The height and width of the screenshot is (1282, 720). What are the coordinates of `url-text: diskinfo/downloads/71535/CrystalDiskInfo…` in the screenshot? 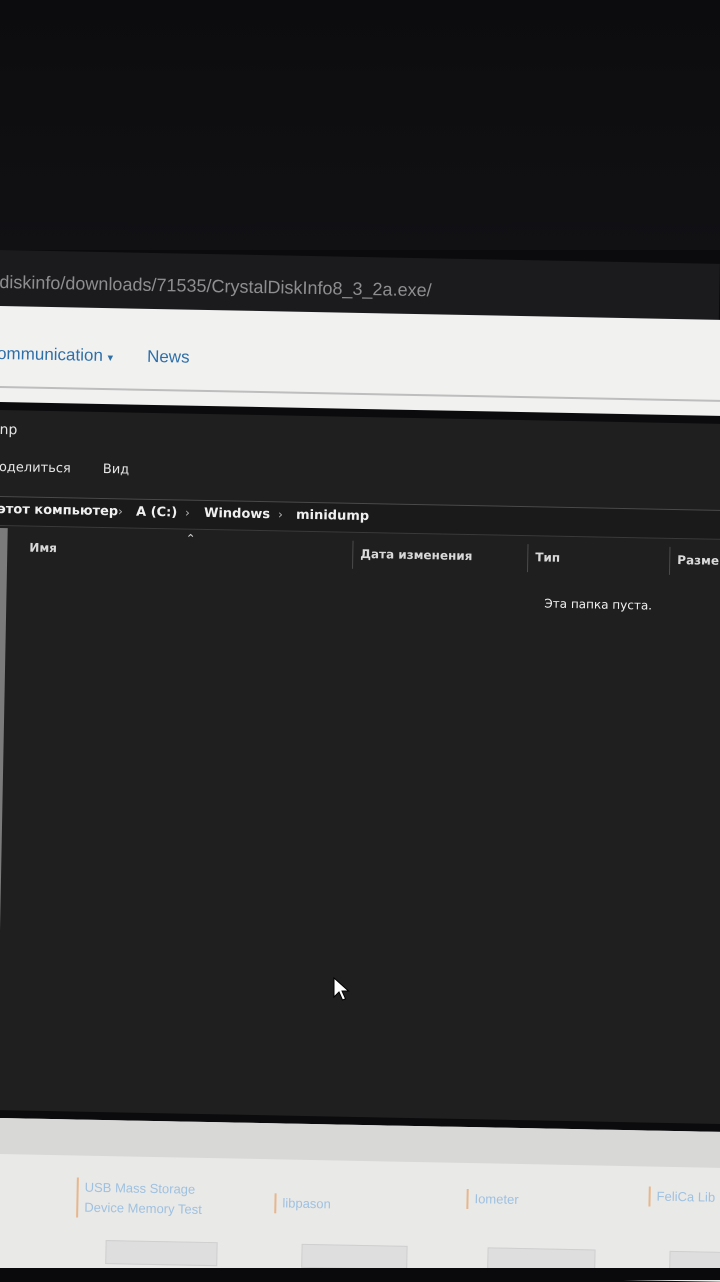 It's located at (216, 286).